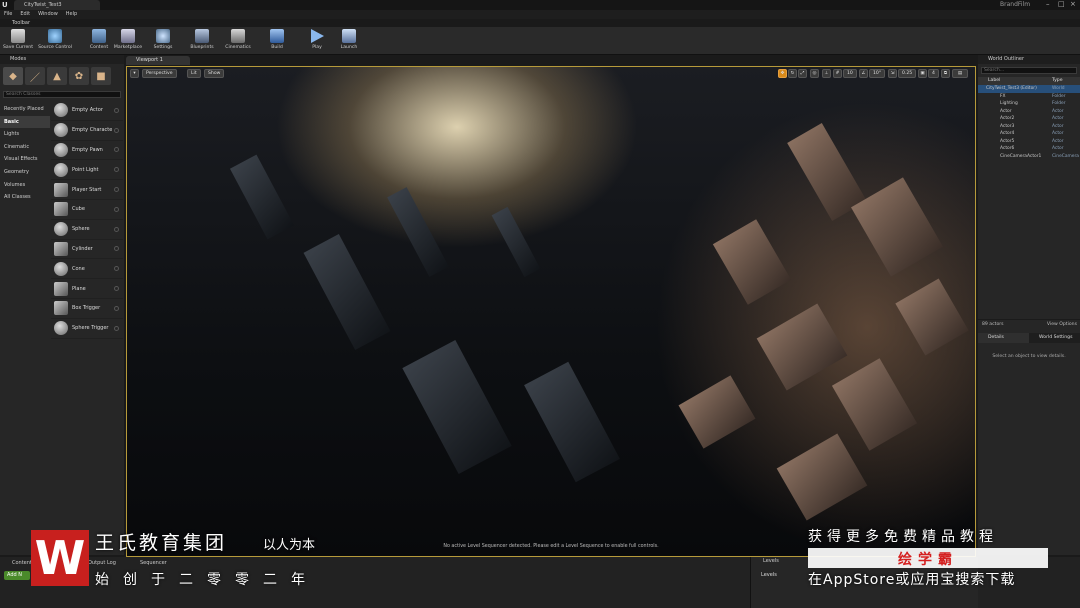  Describe the element at coordinates (163, 39) in the screenshot. I see `settings-button: Settings` at that location.